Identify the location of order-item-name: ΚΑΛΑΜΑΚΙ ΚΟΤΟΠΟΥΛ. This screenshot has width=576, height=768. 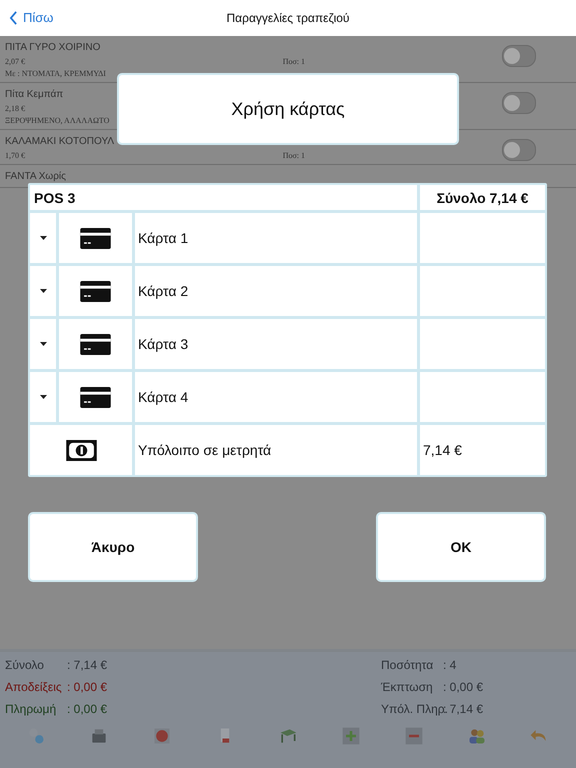
(59, 142).